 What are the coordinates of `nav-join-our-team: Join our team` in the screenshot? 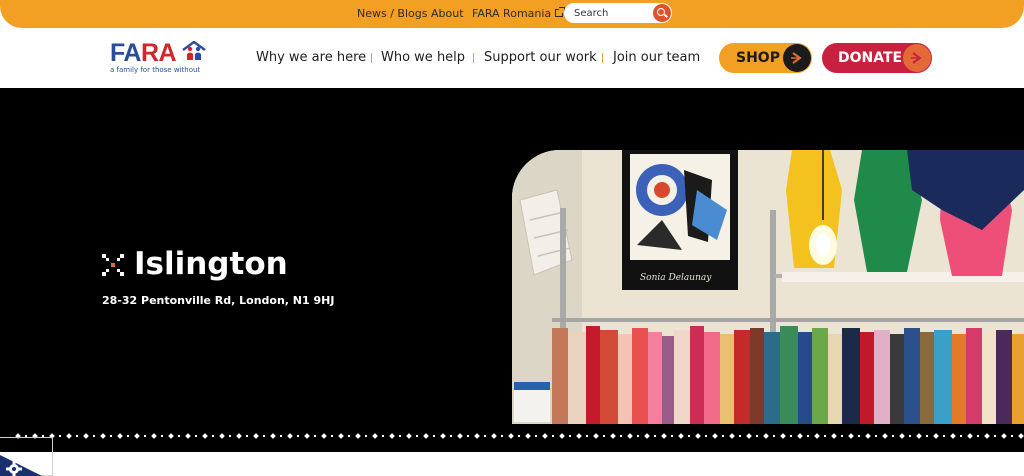 It's located at (656, 57).